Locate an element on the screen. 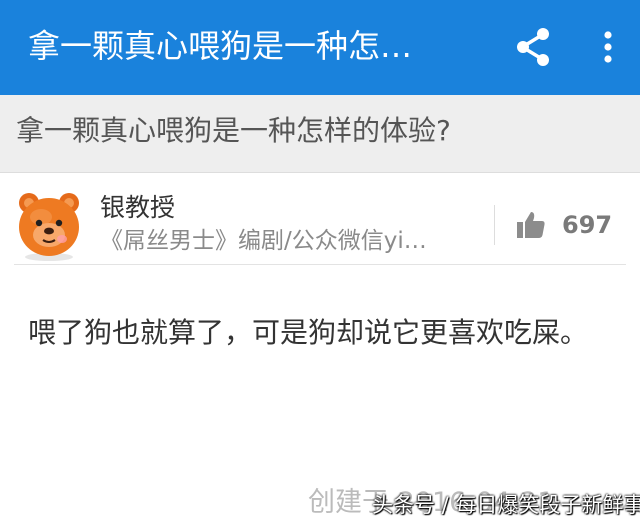  author-avatar is located at coordinates (49, 224).